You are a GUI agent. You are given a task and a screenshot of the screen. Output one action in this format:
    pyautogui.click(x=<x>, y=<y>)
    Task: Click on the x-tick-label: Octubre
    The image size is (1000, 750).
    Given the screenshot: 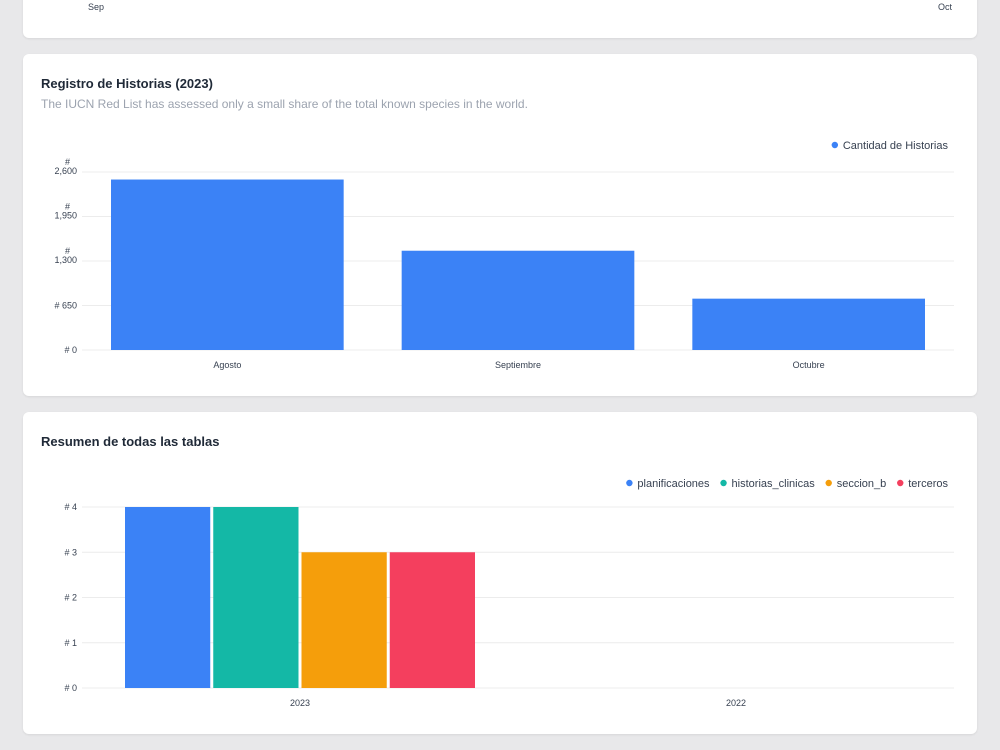 What is the action you would take?
    pyautogui.click(x=809, y=365)
    